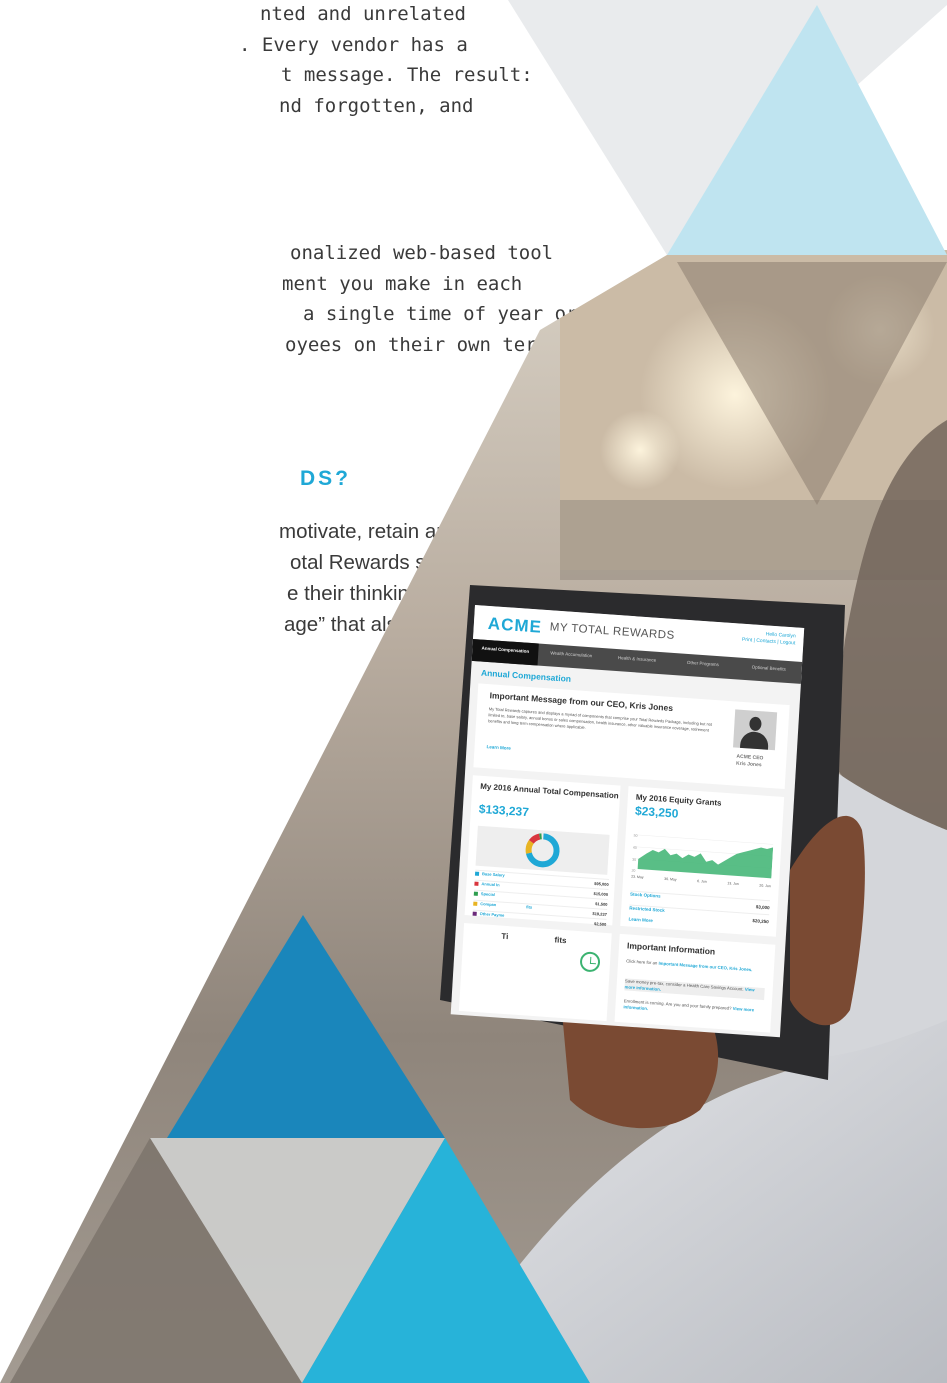 The image size is (947, 1383). Describe the element at coordinates (647, 909) in the screenshot. I see `equity-row-label: Restricted Stock` at that location.